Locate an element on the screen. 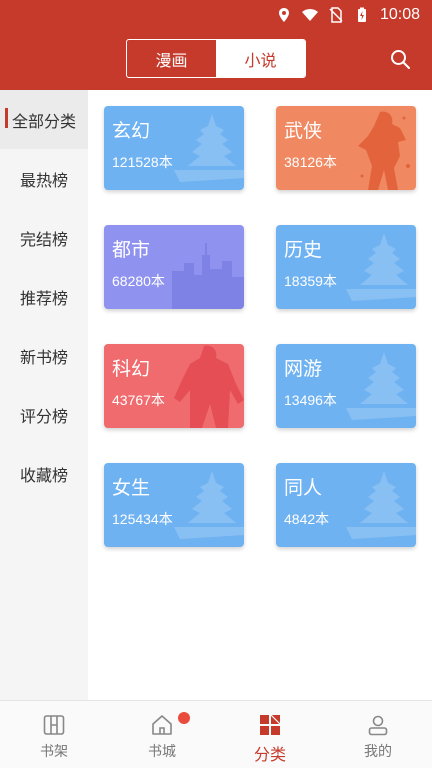 This screenshot has width=432, height=768. tab-novels: 小说 is located at coordinates (260, 58).